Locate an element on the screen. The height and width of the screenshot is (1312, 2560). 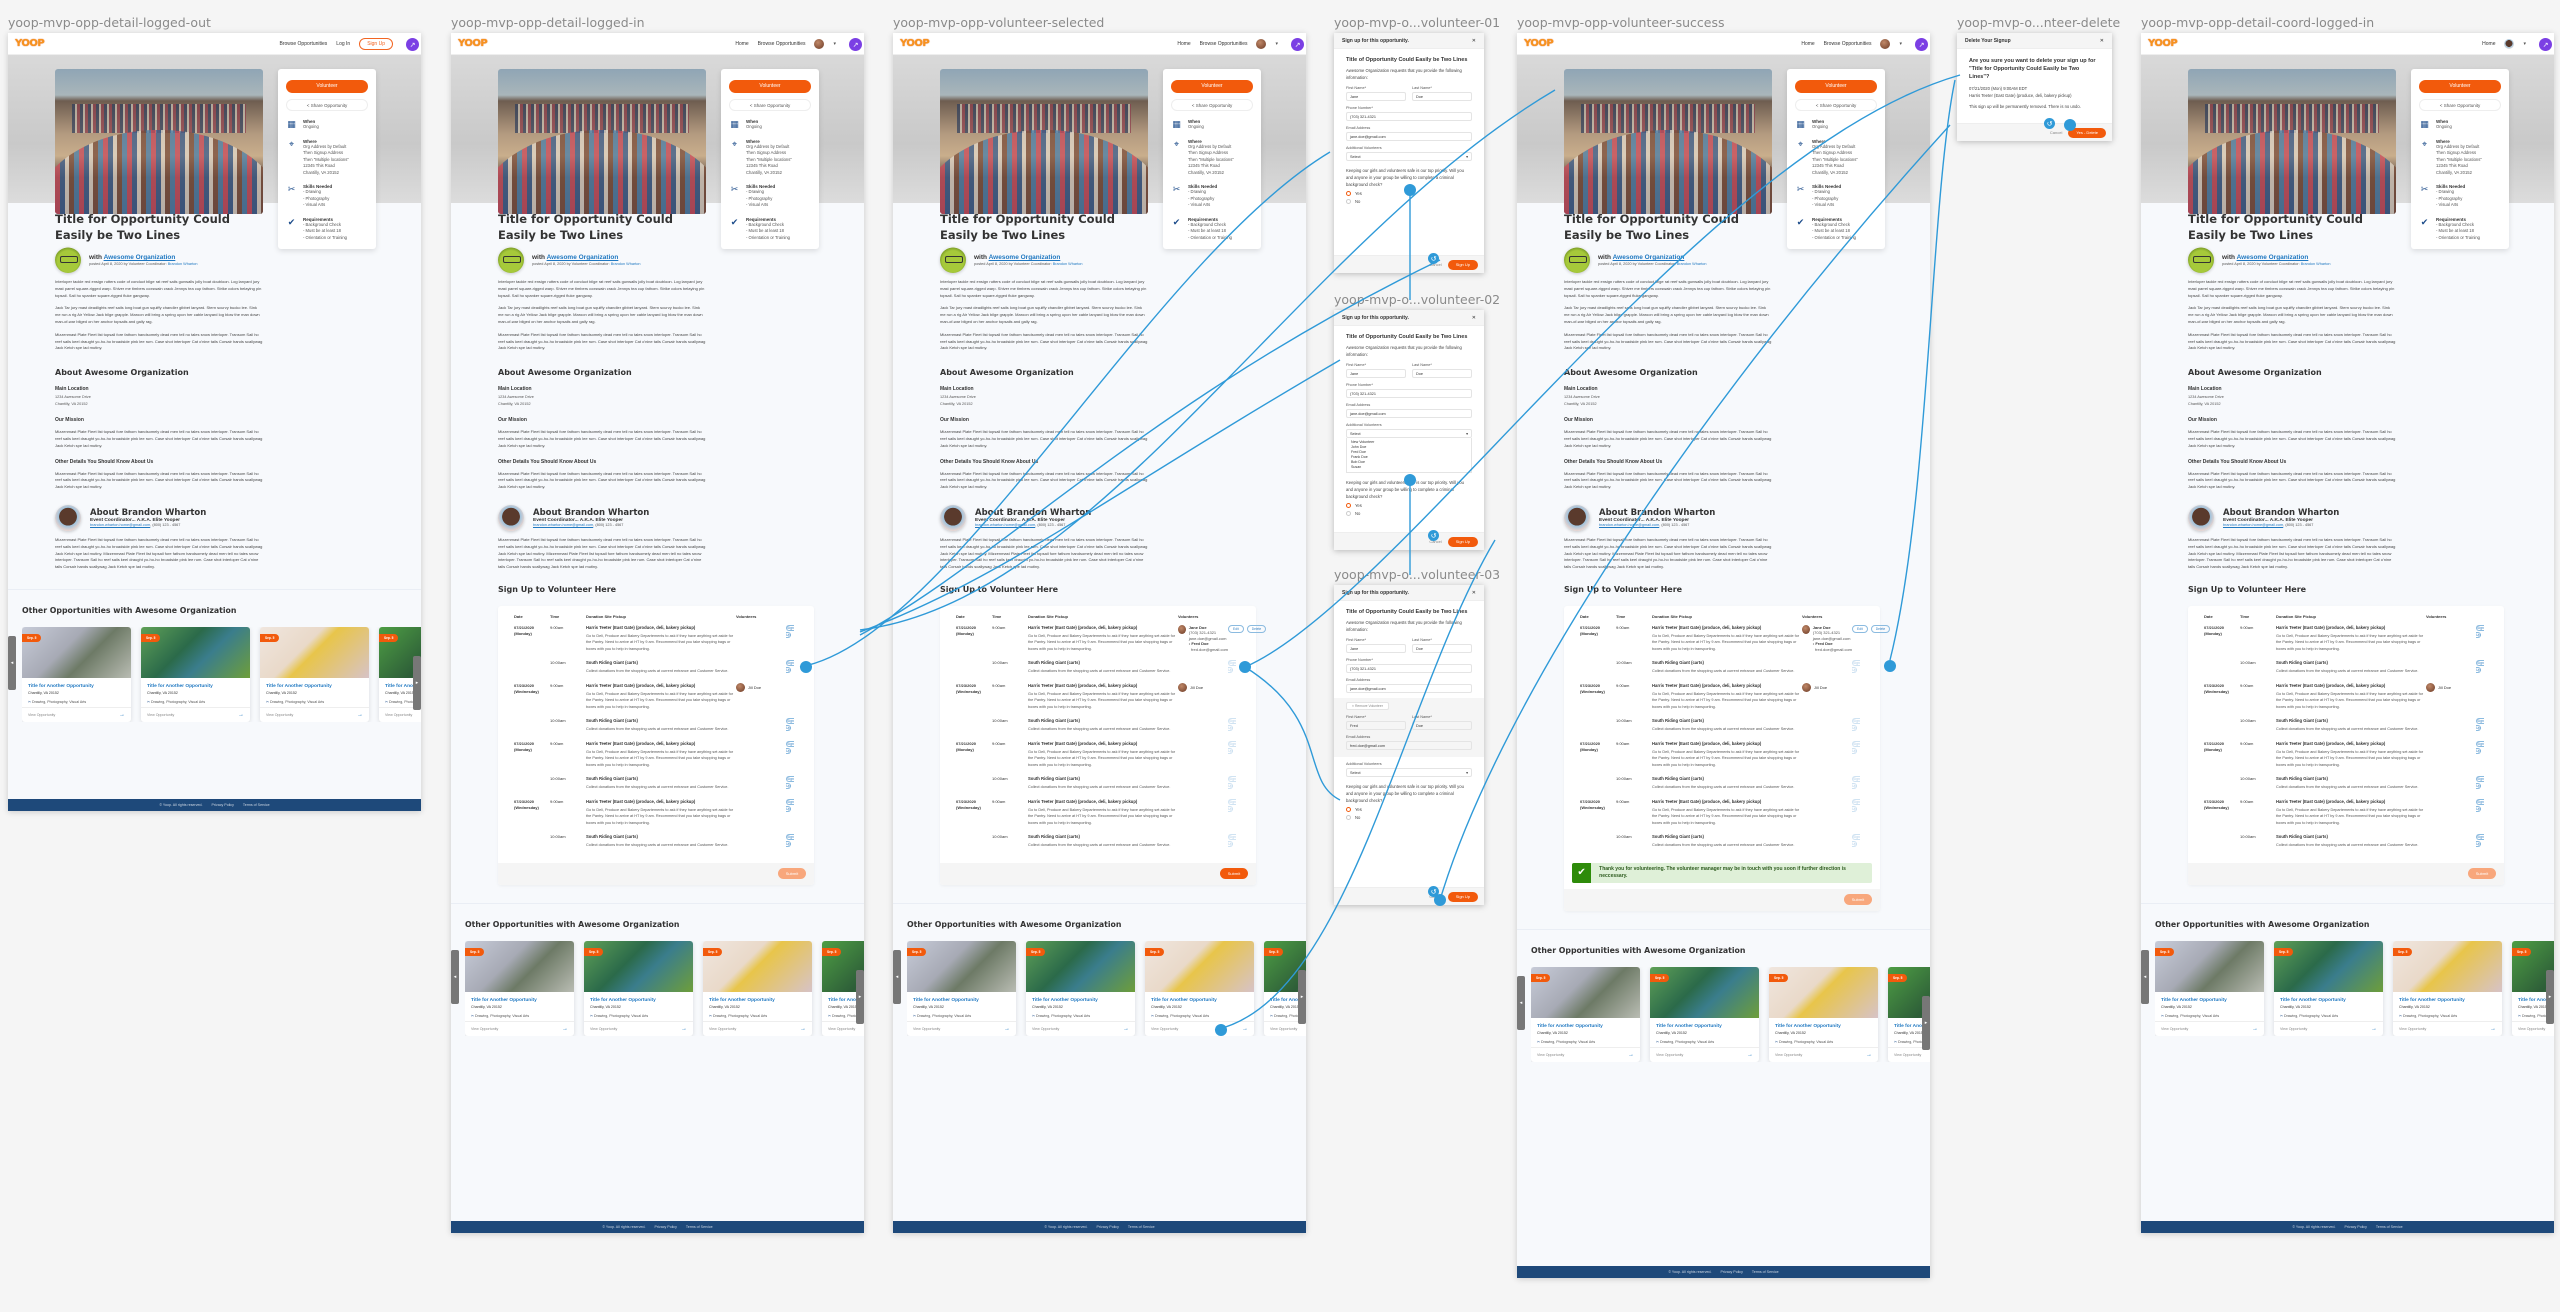
volunteer-button: Volunteer is located at coordinates (1836, 86).